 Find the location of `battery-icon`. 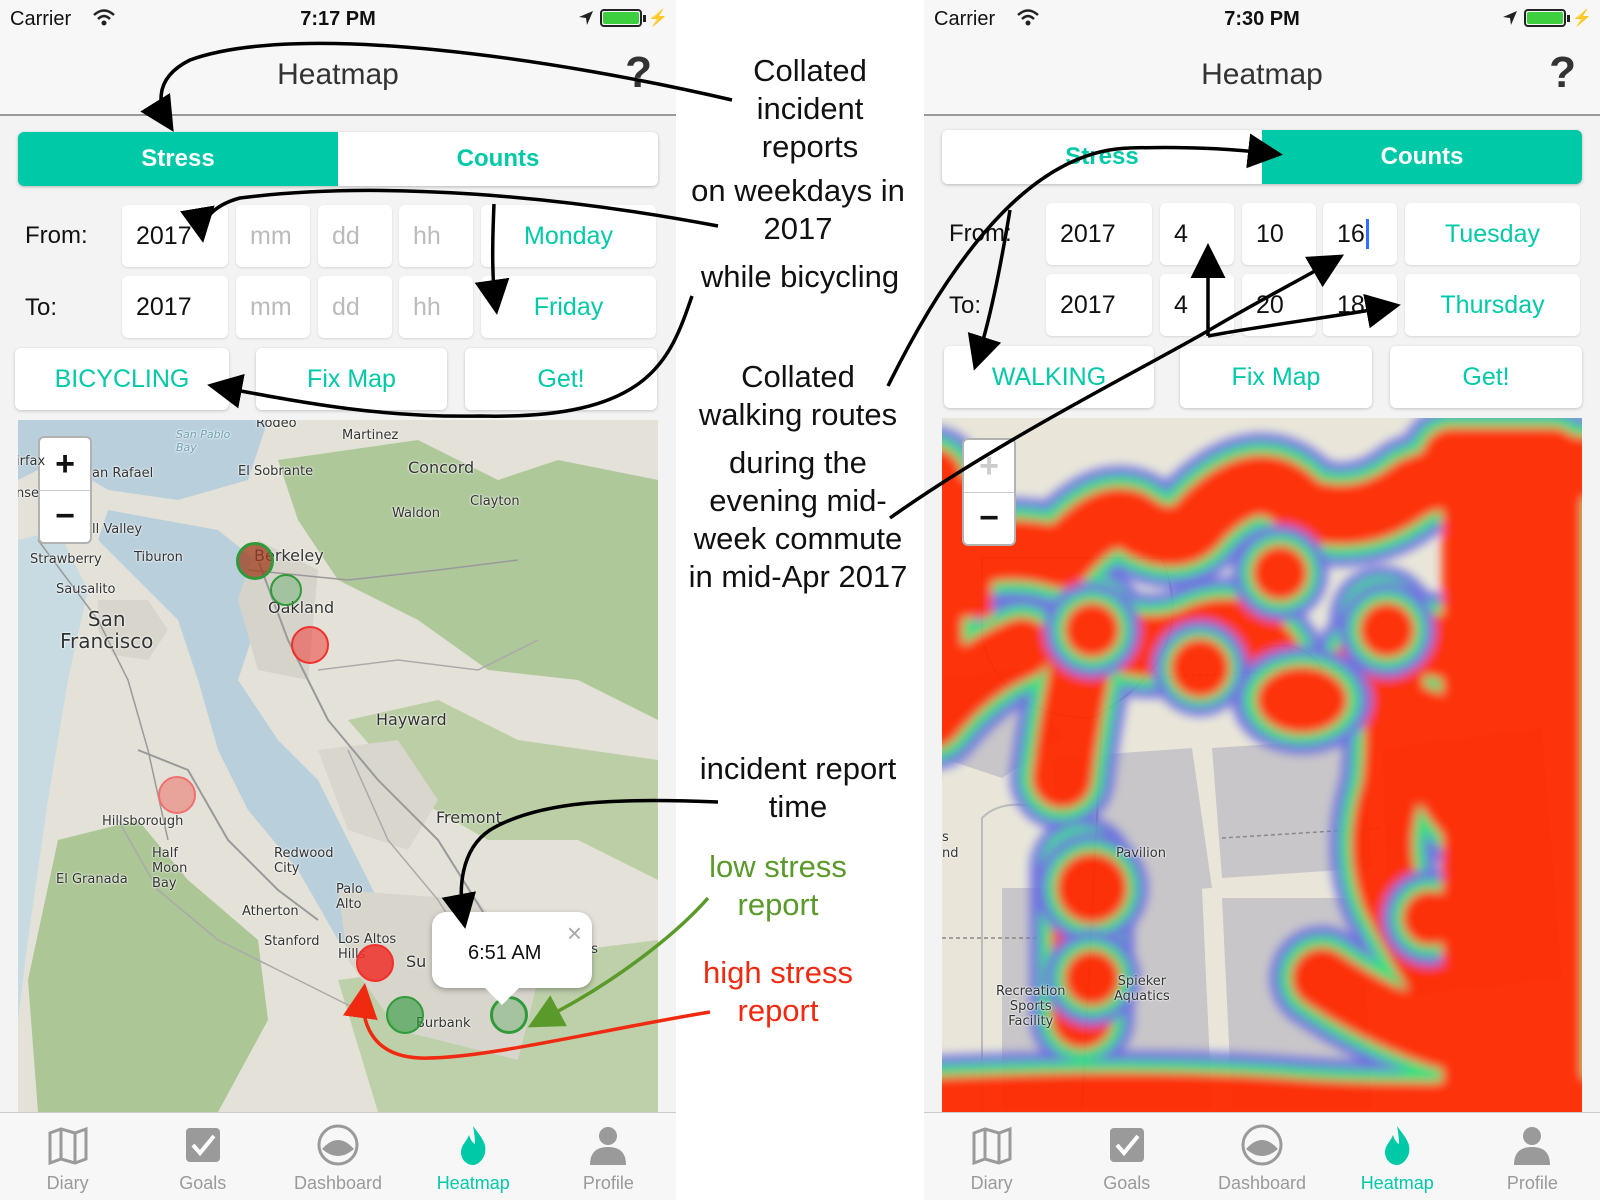

battery-icon is located at coordinates (623, 18).